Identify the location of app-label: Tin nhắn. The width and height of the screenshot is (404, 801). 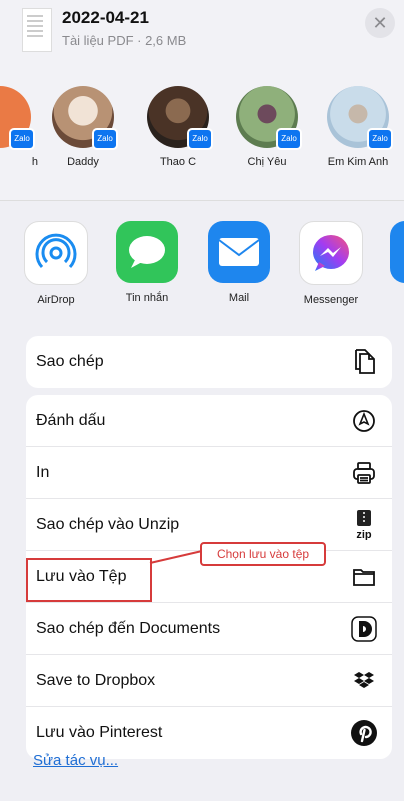
(147, 298).